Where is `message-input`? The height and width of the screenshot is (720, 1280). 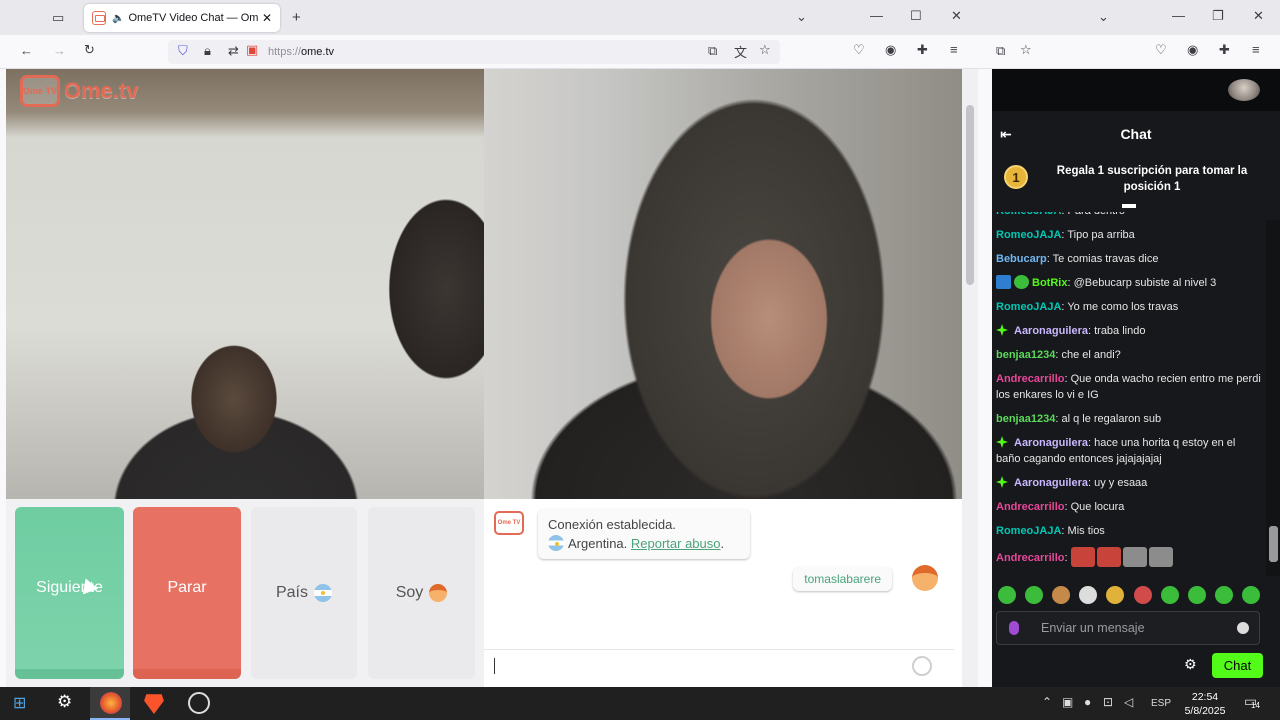 message-input is located at coordinates (719, 665).